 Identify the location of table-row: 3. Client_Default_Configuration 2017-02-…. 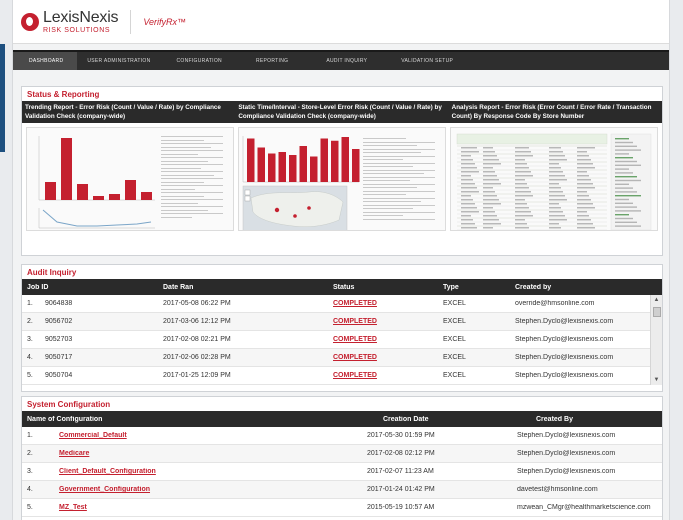
(342, 472).